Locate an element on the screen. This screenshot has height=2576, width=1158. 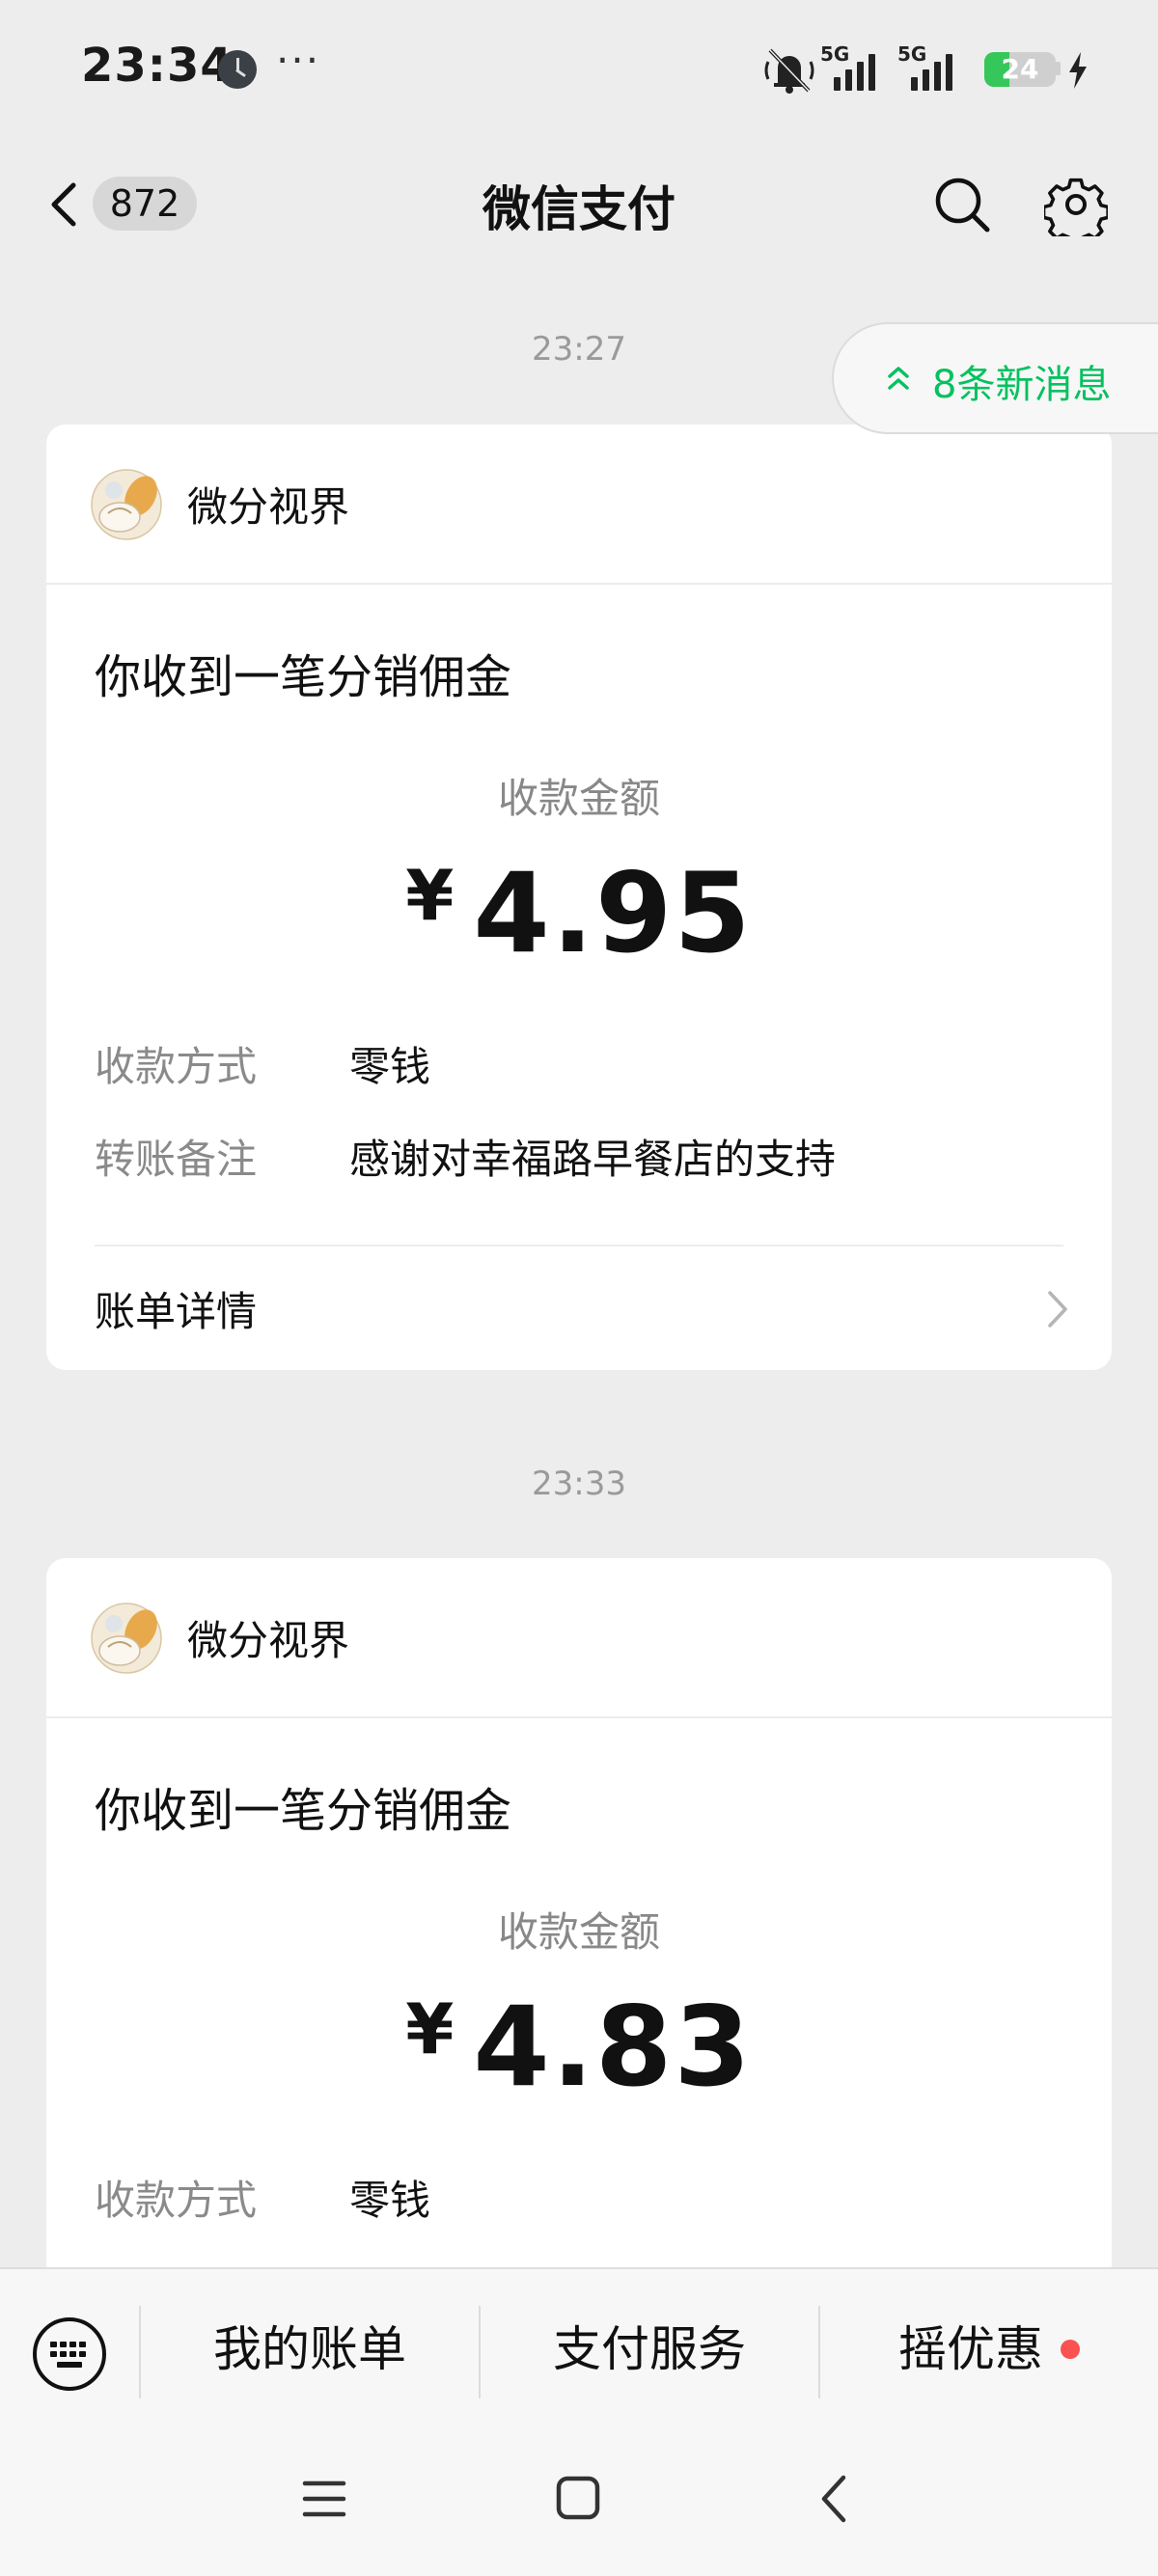
menu-icon is located at coordinates (324, 2499).